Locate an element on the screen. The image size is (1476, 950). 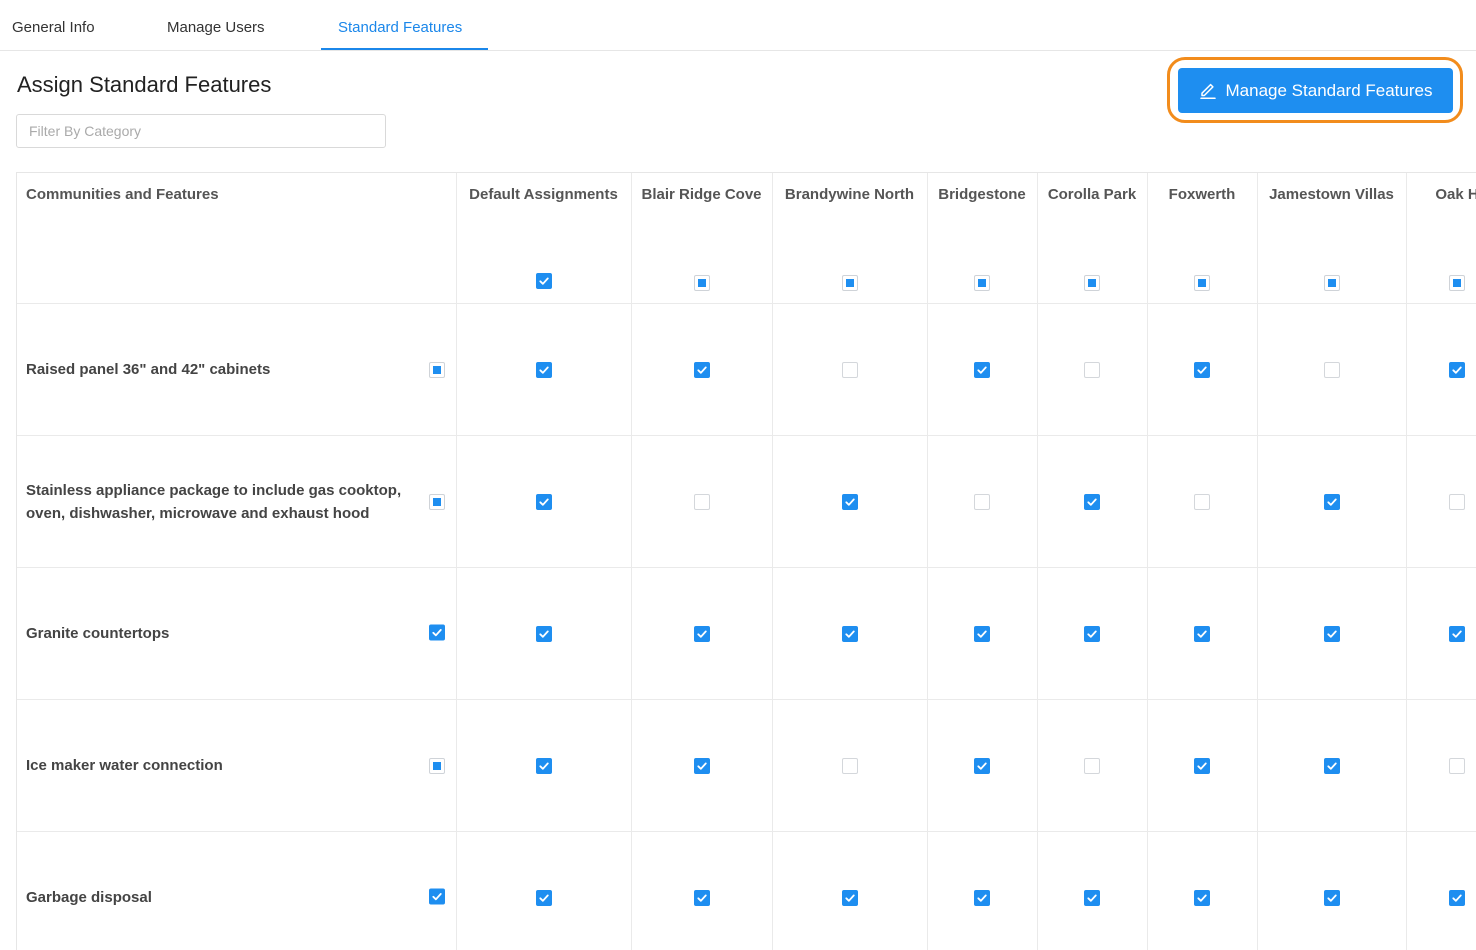
column-header-jamestown-villas: Jamestown Villas is located at coordinates (1331, 238).